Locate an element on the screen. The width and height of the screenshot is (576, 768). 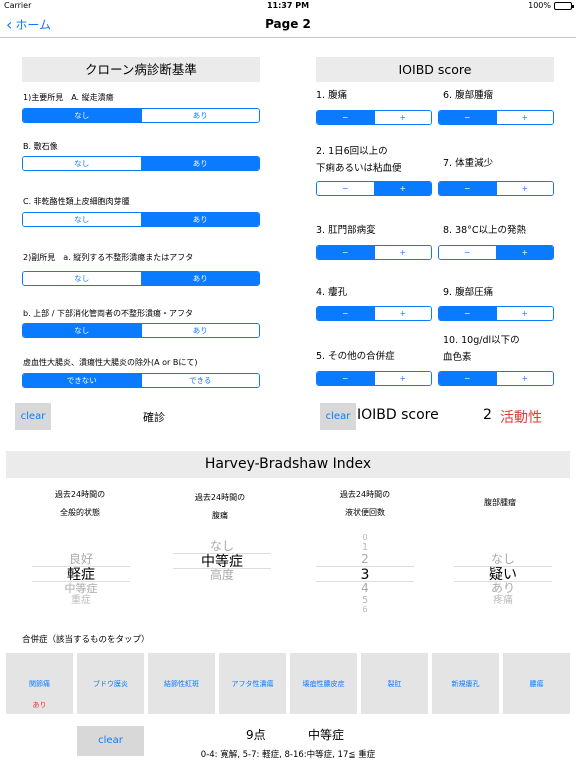
picker-stool-count: 0 1 2 3 4 5 6 is located at coordinates (365, 573).